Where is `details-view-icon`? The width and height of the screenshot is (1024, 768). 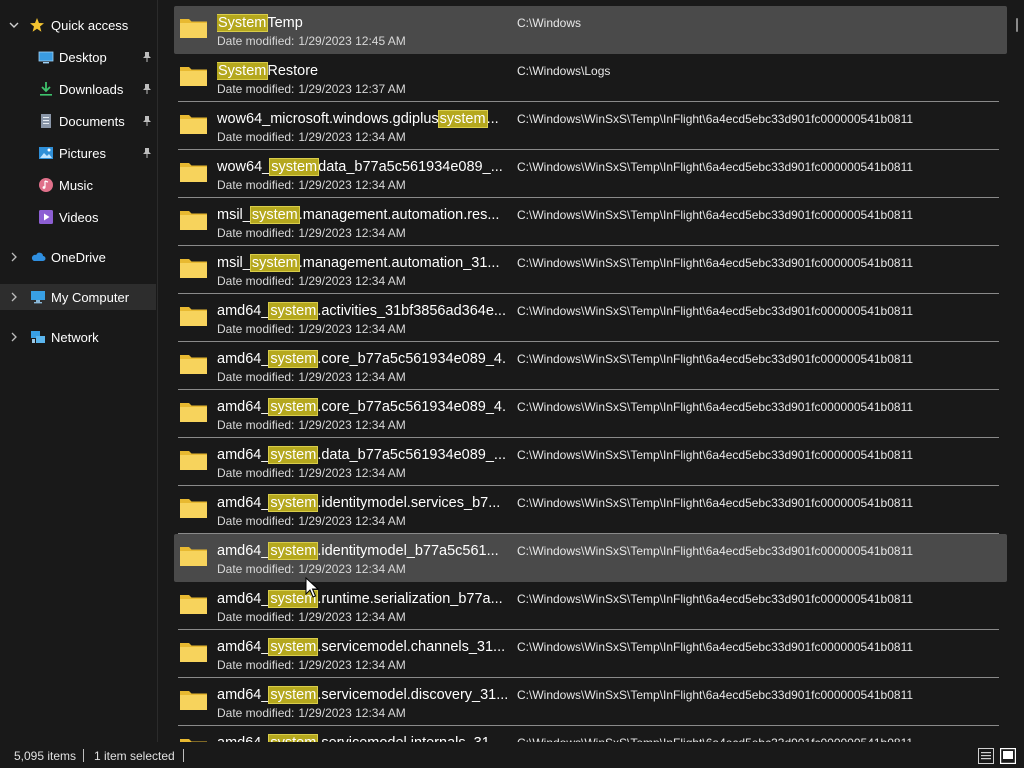
details-view-icon is located at coordinates (986, 756).